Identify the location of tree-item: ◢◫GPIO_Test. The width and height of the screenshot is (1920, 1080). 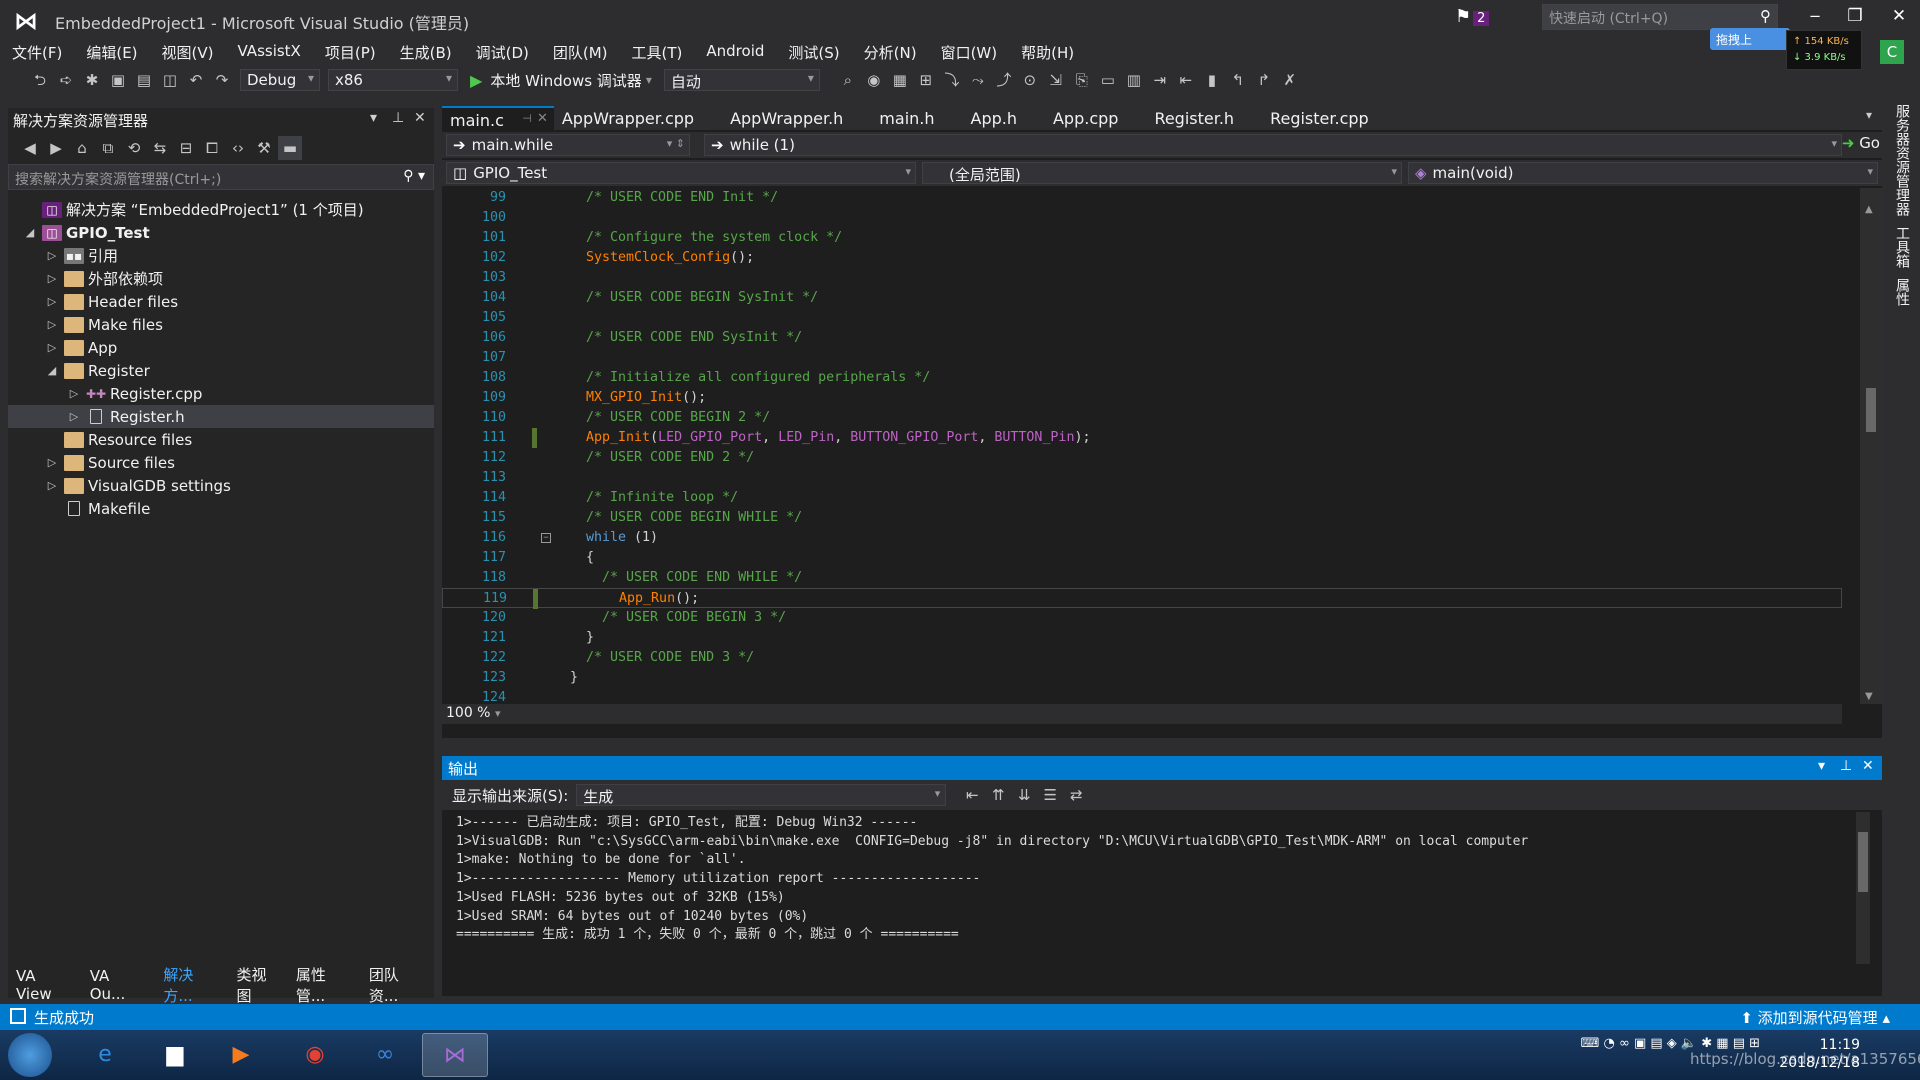
(221, 232).